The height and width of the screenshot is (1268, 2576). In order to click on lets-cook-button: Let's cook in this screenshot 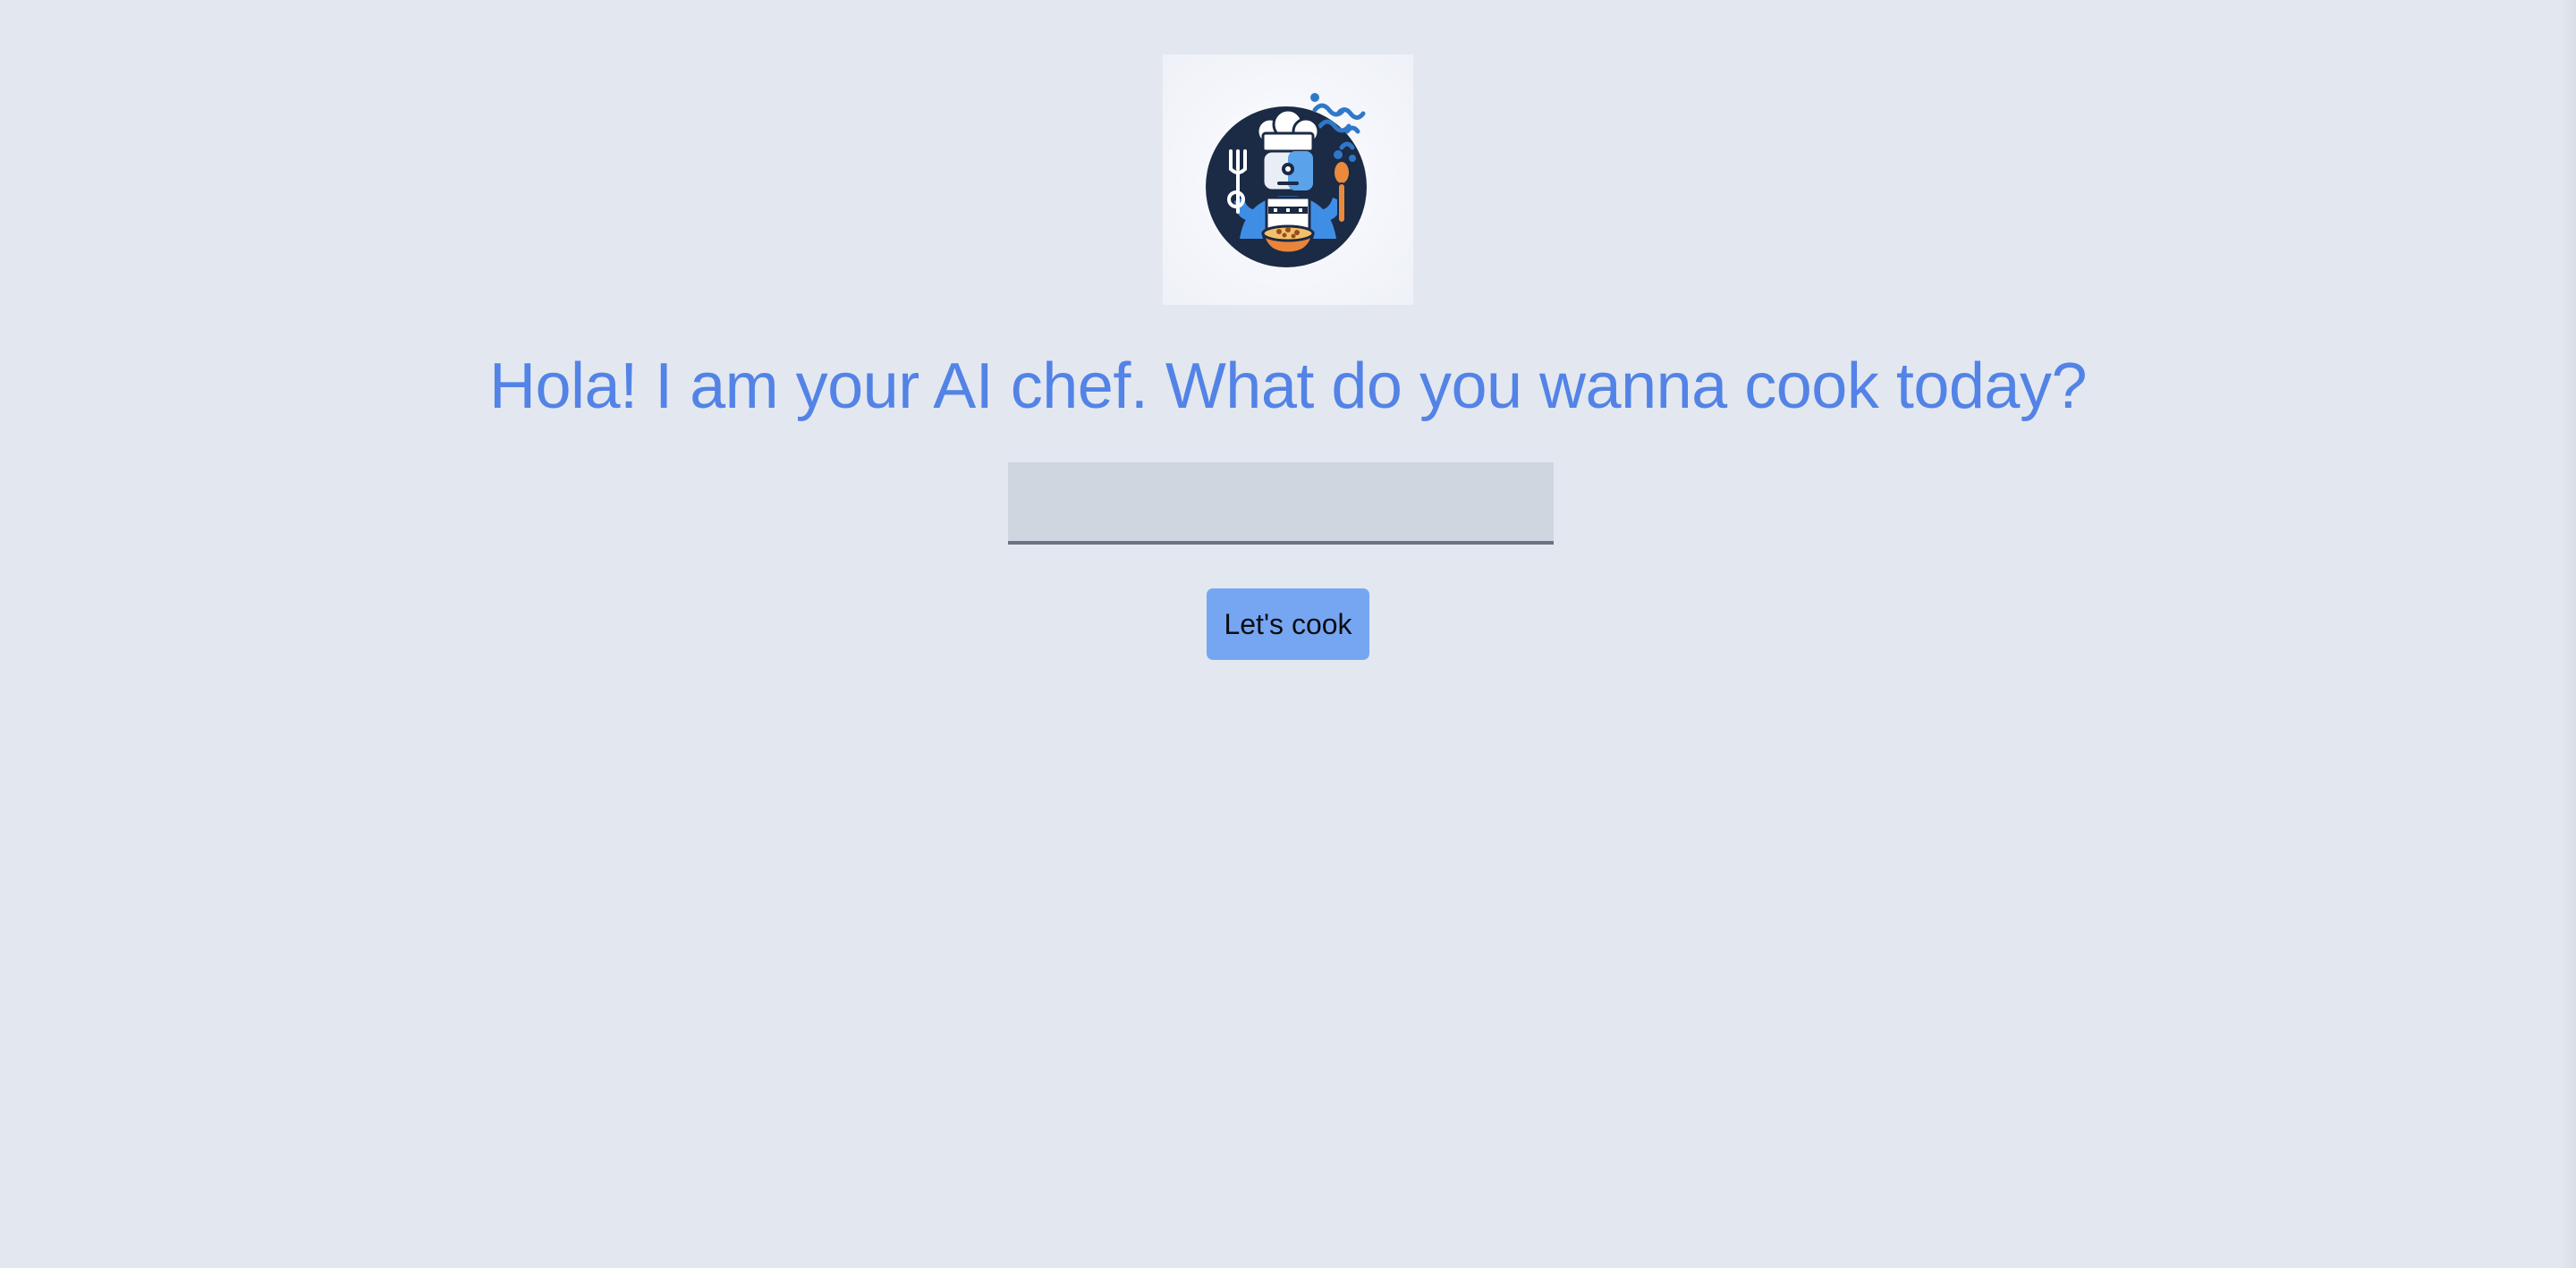, I will do `click(1288, 624)`.